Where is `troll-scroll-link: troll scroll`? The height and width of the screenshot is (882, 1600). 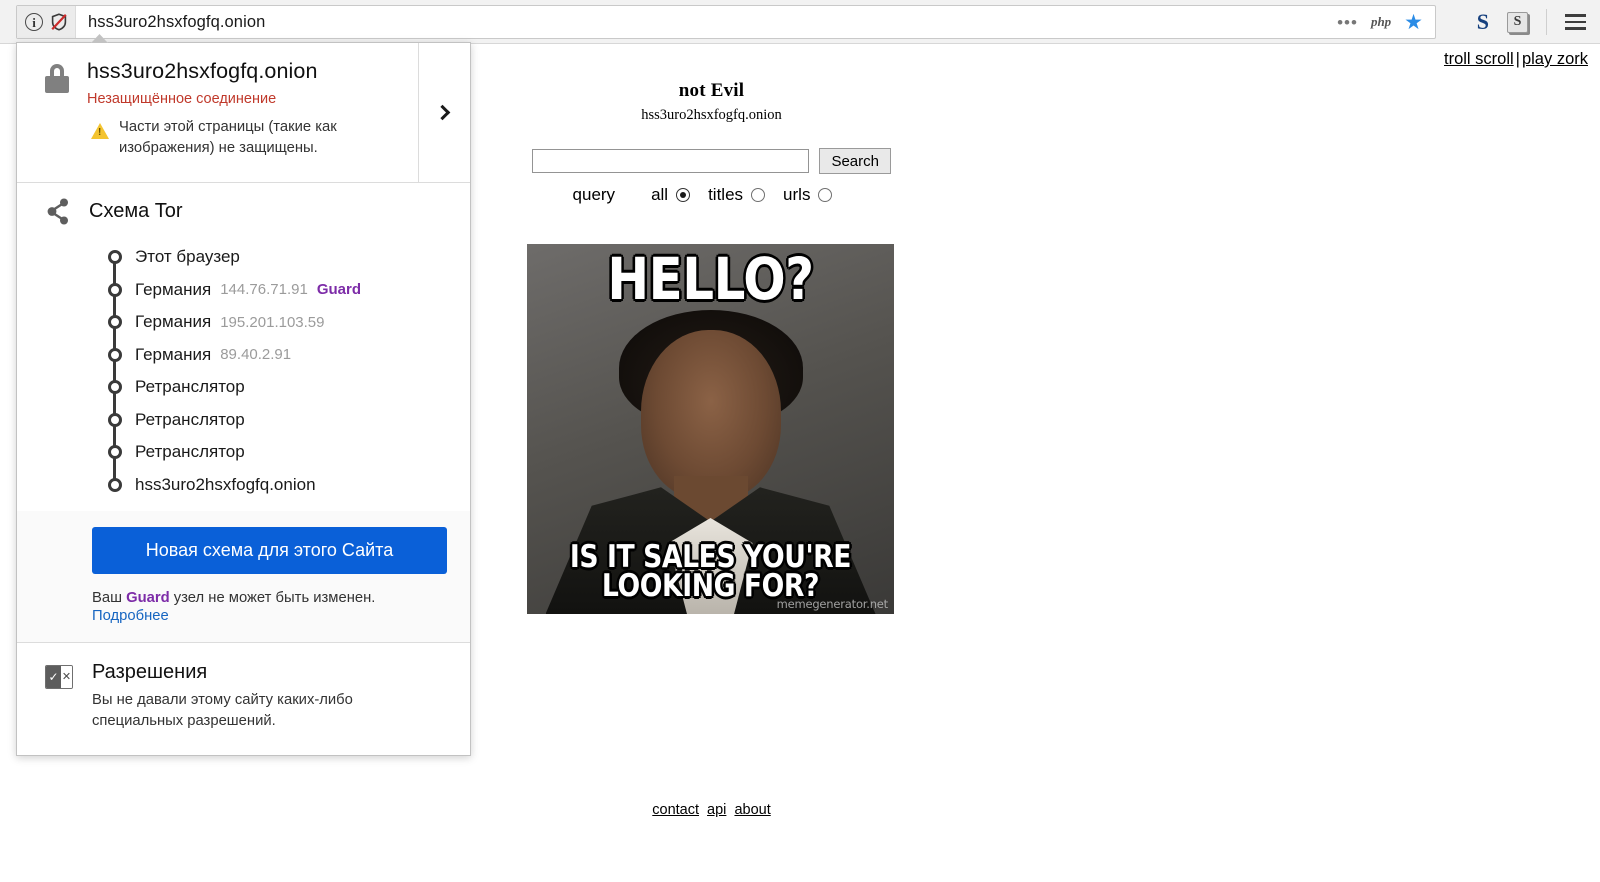 troll-scroll-link: troll scroll is located at coordinates (1479, 59).